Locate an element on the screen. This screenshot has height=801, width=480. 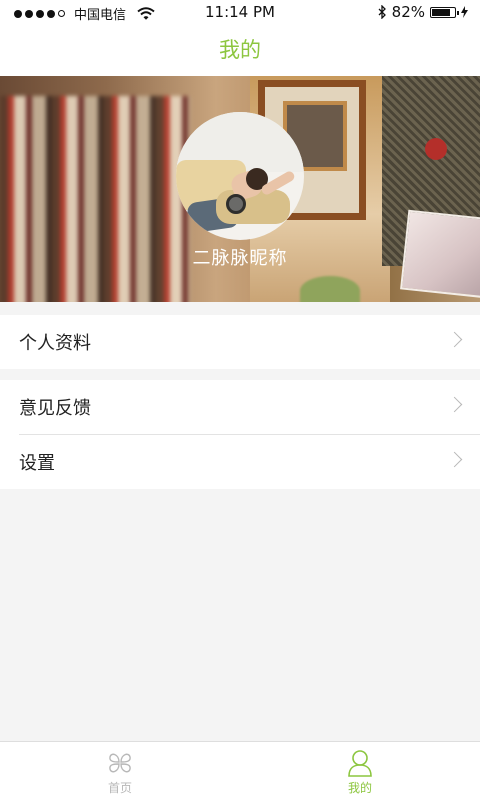
tab-label: 首页 is located at coordinates (119, 788).